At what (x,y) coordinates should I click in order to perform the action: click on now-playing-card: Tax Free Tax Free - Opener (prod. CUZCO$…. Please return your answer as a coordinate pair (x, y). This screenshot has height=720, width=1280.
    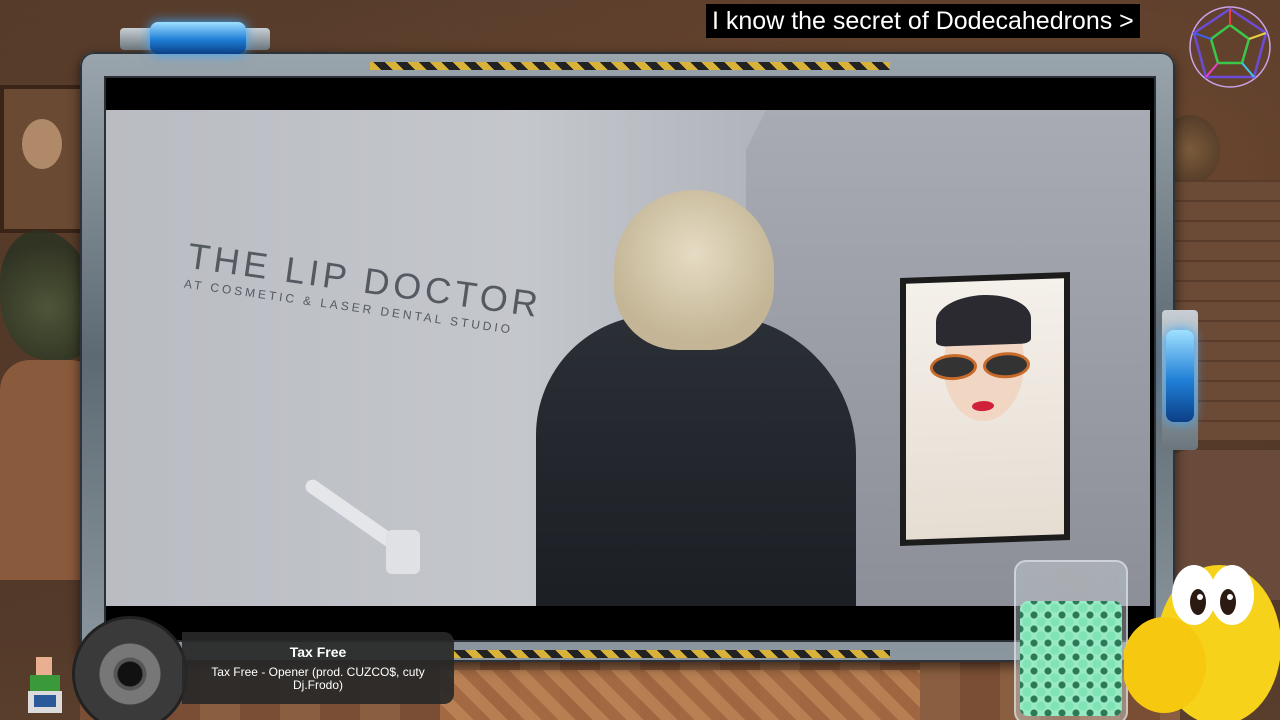
    Looking at the image, I should click on (318, 668).